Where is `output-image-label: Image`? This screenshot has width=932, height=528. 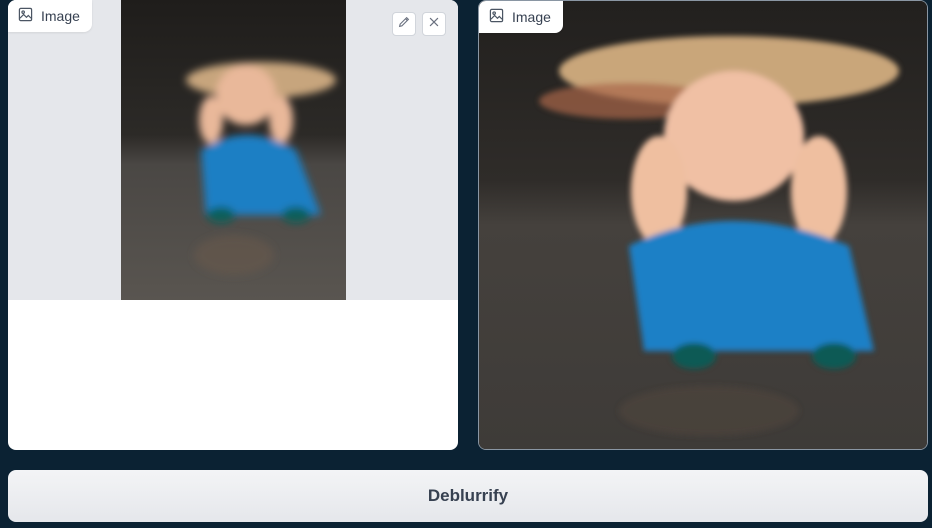
output-image-label: Image is located at coordinates (521, 17).